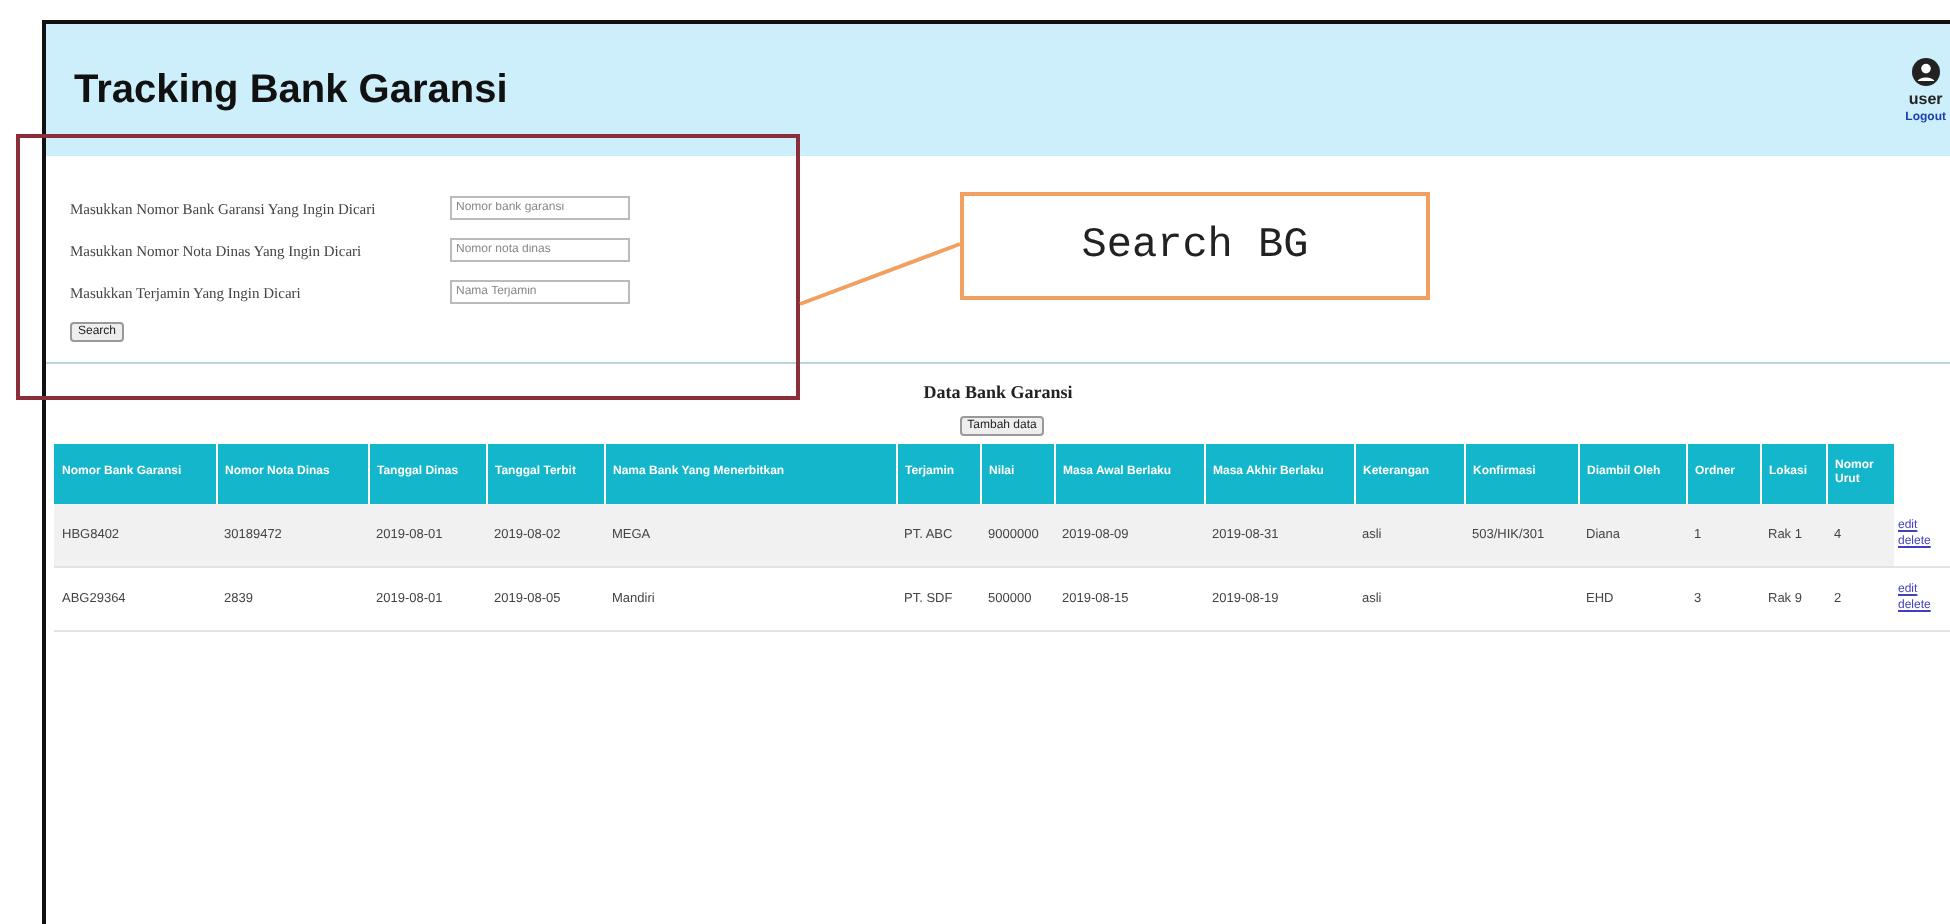 The image size is (1950, 924). Describe the element at coordinates (291, 90) in the screenshot. I see `page-title: Tracking Bank Garansi` at that location.